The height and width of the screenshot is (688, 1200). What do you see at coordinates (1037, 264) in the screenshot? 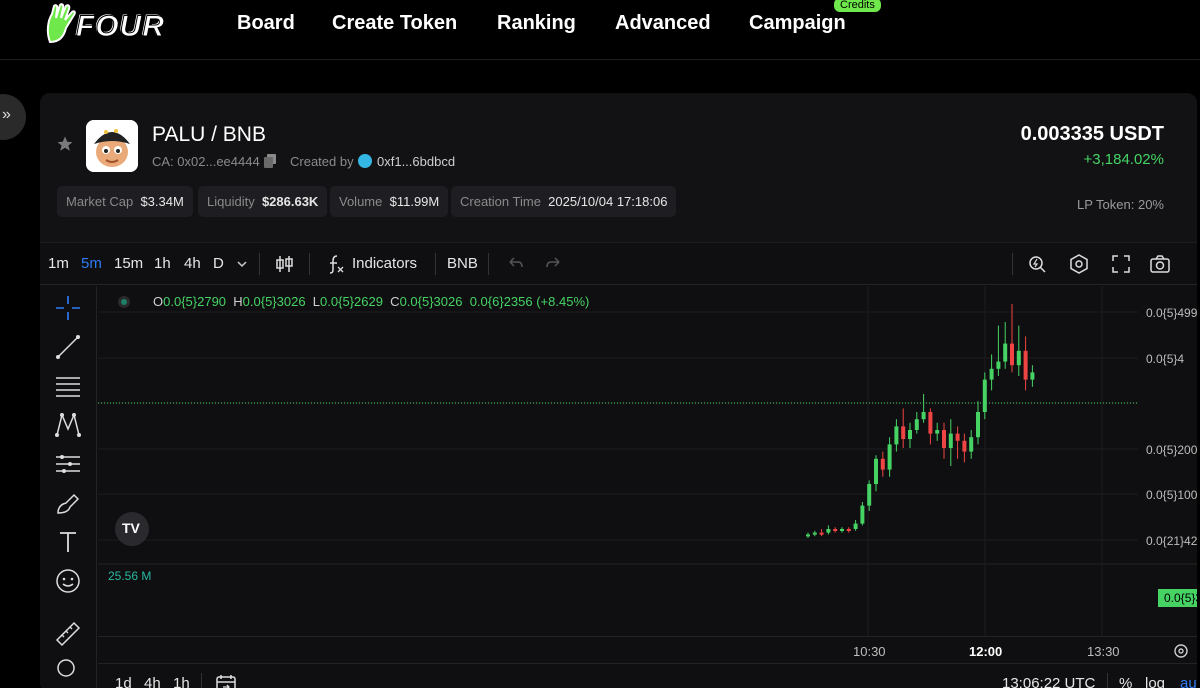
I see `quick-search-icon` at bounding box center [1037, 264].